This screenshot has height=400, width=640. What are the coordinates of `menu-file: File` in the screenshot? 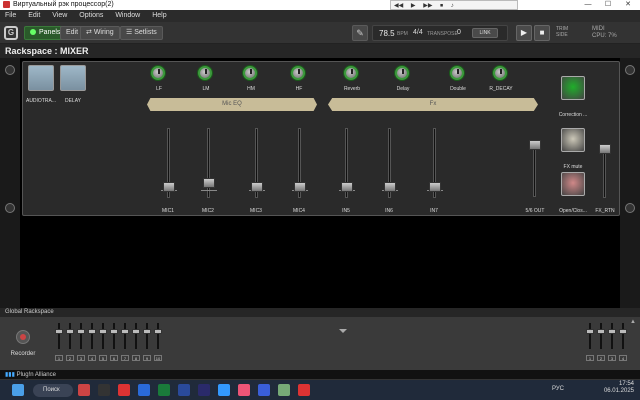 It's located at (10, 15).